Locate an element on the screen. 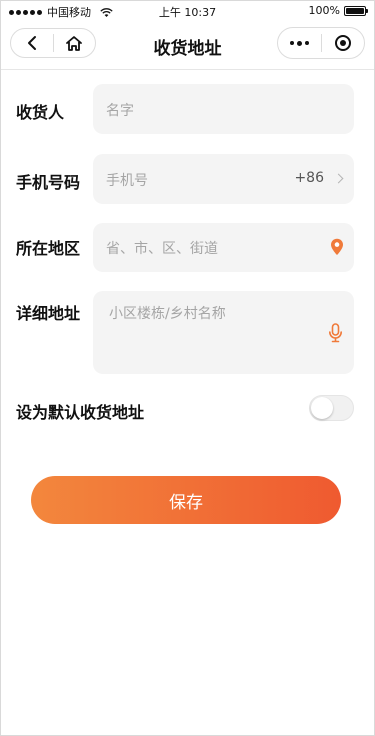 The height and width of the screenshot is (736, 375). default-address-label: 设为默认收货地址 is located at coordinates (80, 412).